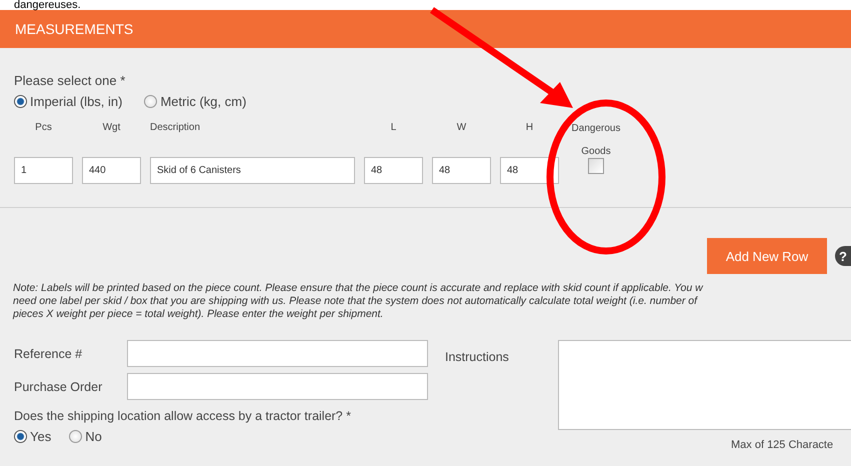 The width and height of the screenshot is (851, 466). Describe the element at coordinates (70, 81) in the screenshot. I see `unit-prompt: Please select one *` at that location.